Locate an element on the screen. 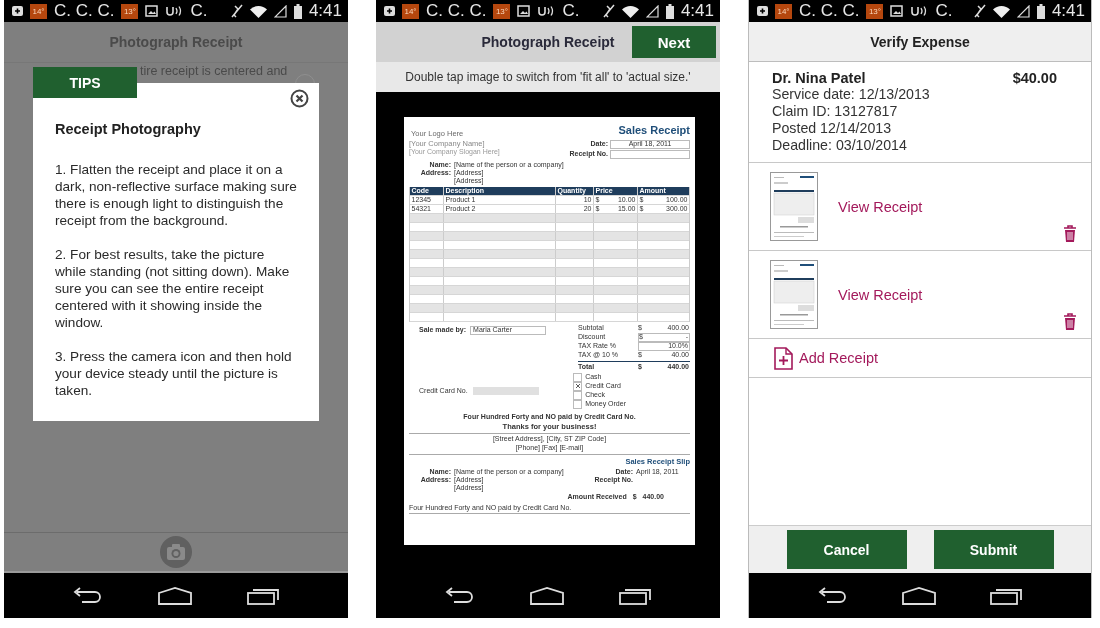 Image resolution: width=1100 pixels, height=628 pixels. expense-detail: Deadline: 03/10/2014 is located at coordinates (840, 145).